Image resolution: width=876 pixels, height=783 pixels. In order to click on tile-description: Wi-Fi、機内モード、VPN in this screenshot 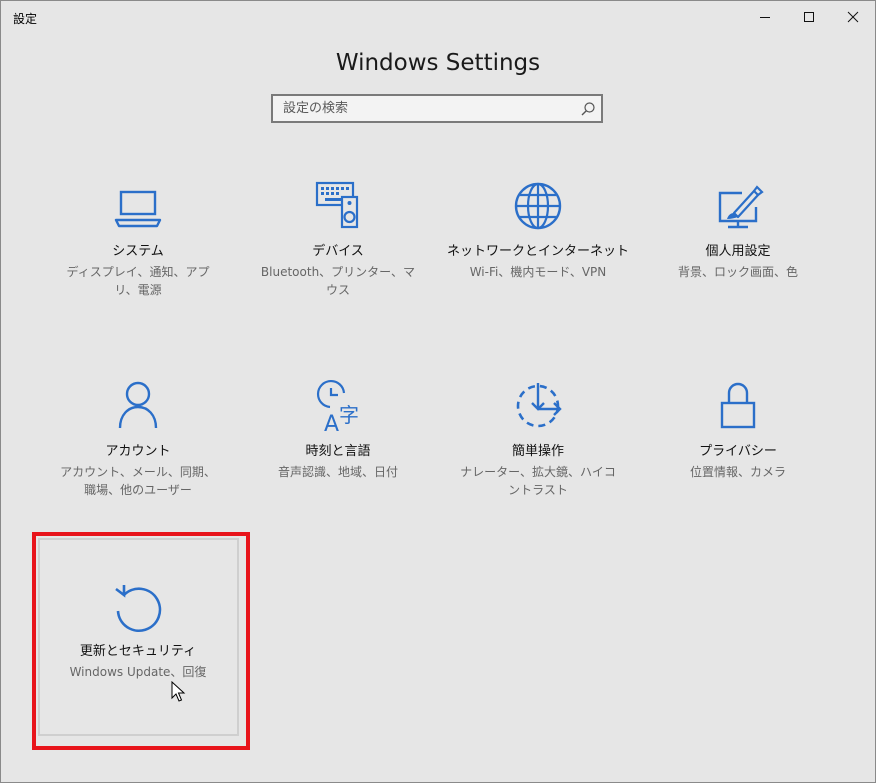, I will do `click(538, 272)`.